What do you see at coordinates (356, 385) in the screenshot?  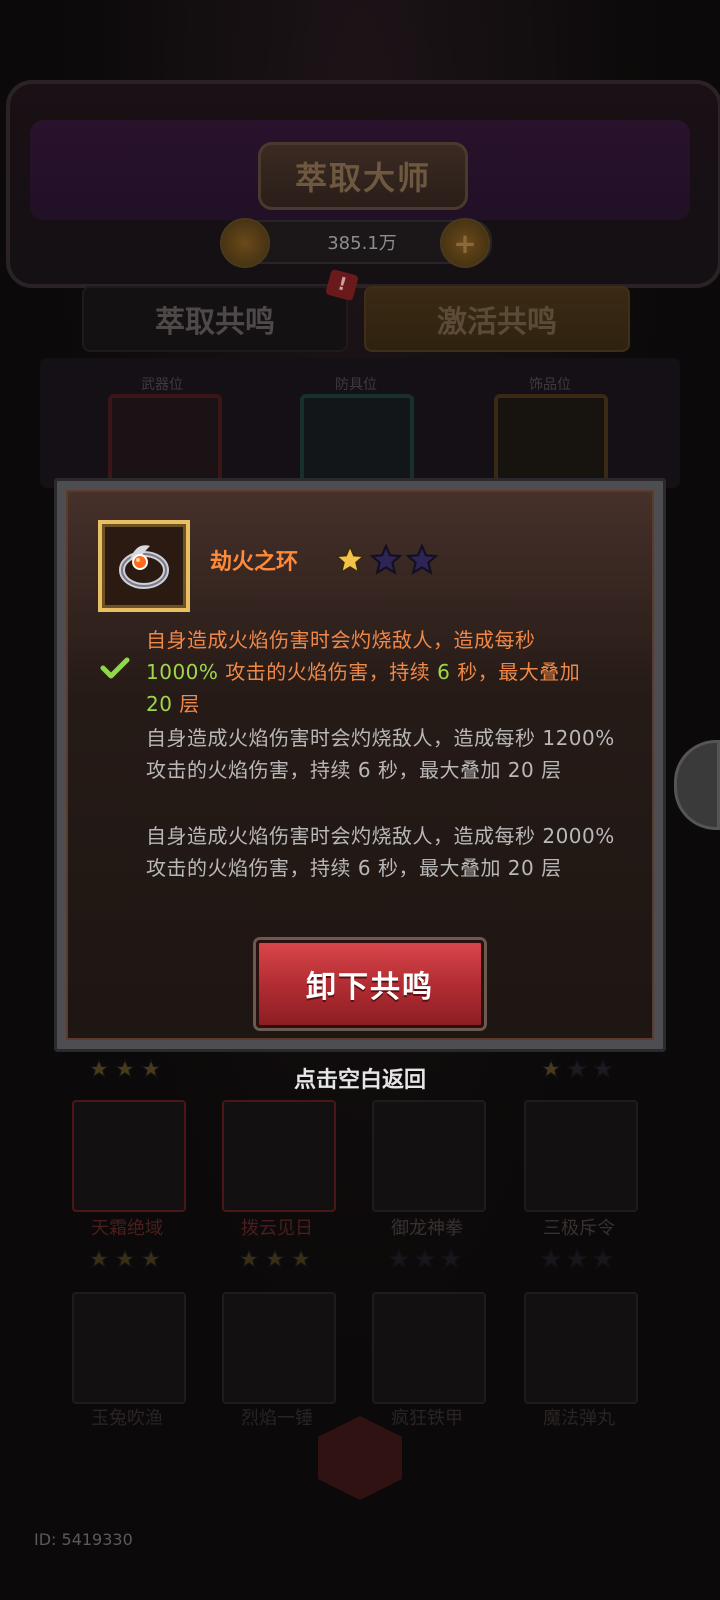 I see `slot-label-armor: 防具位` at bounding box center [356, 385].